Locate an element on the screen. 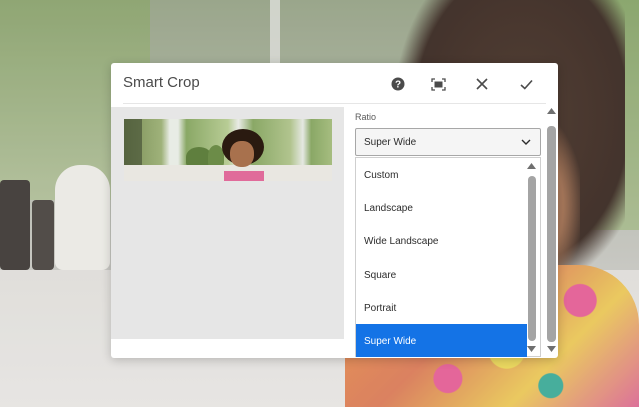  crop-preview-image is located at coordinates (228, 150).